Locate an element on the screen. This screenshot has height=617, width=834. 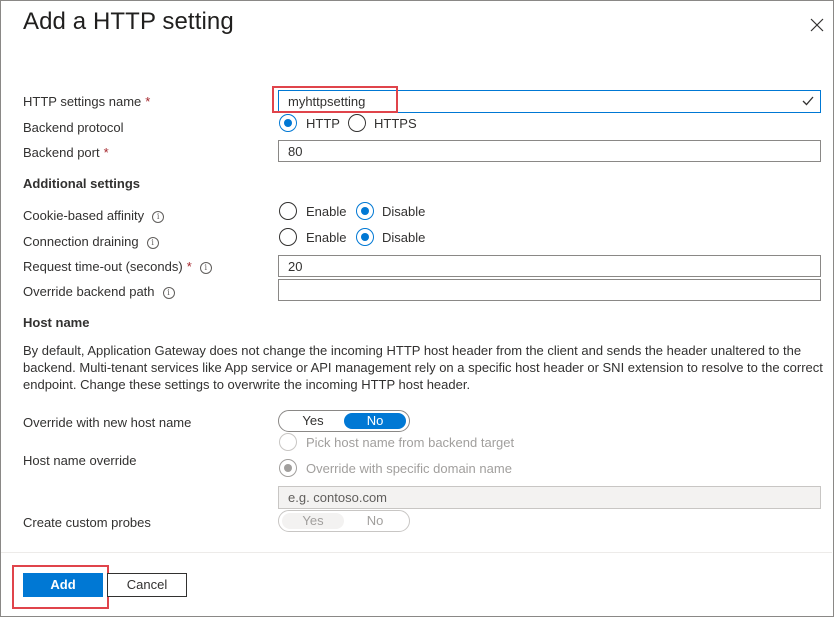
radio-draining-enable-label: Enable is located at coordinates (326, 237).